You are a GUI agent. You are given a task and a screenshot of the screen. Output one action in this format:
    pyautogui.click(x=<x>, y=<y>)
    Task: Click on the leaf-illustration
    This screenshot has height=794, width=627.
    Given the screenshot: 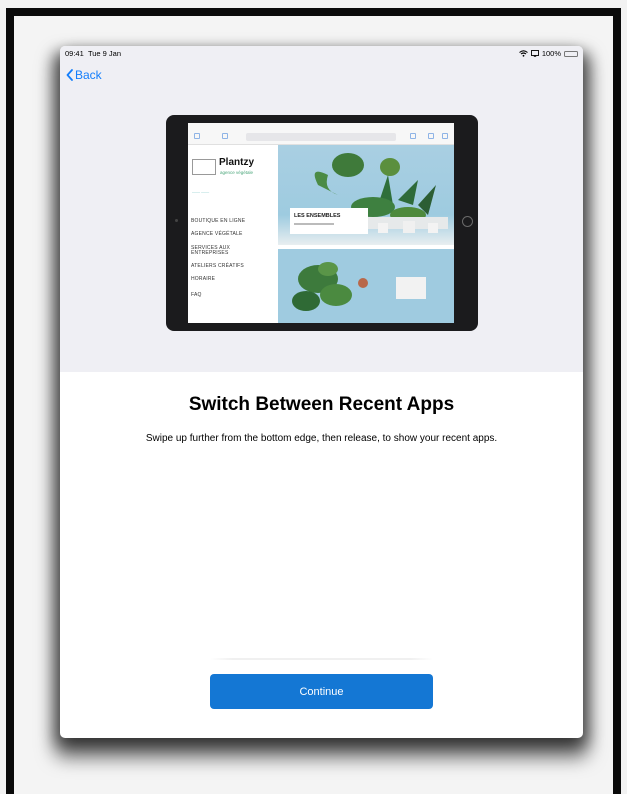 What is the action you would take?
    pyautogui.click(x=359, y=286)
    